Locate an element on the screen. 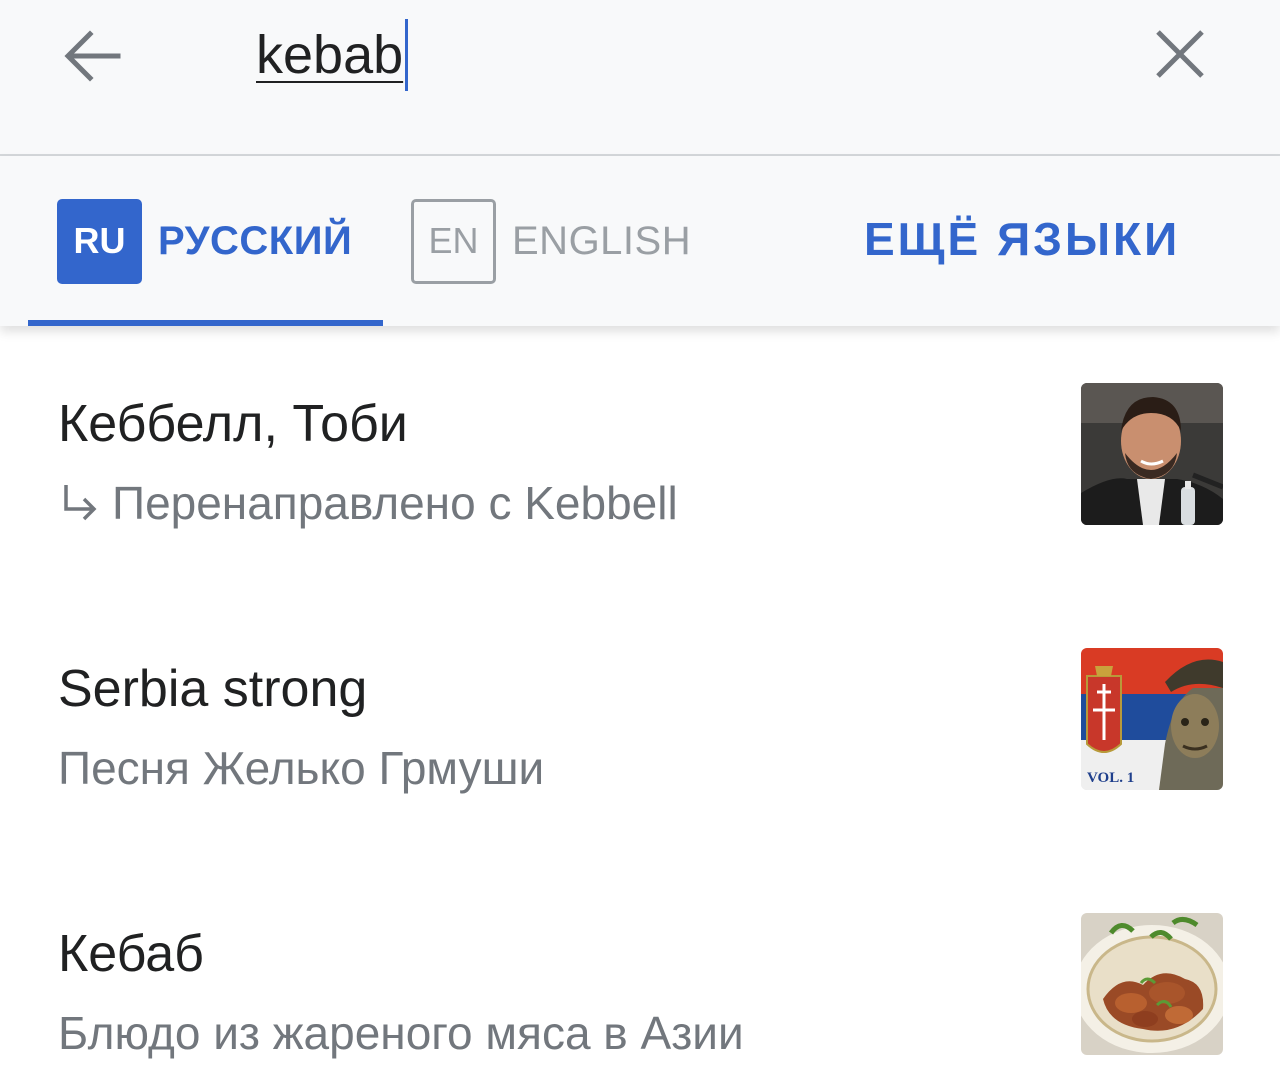 This screenshot has width=1280, height=1085. album-volume-text: VOL. 1 is located at coordinates (1110, 778).